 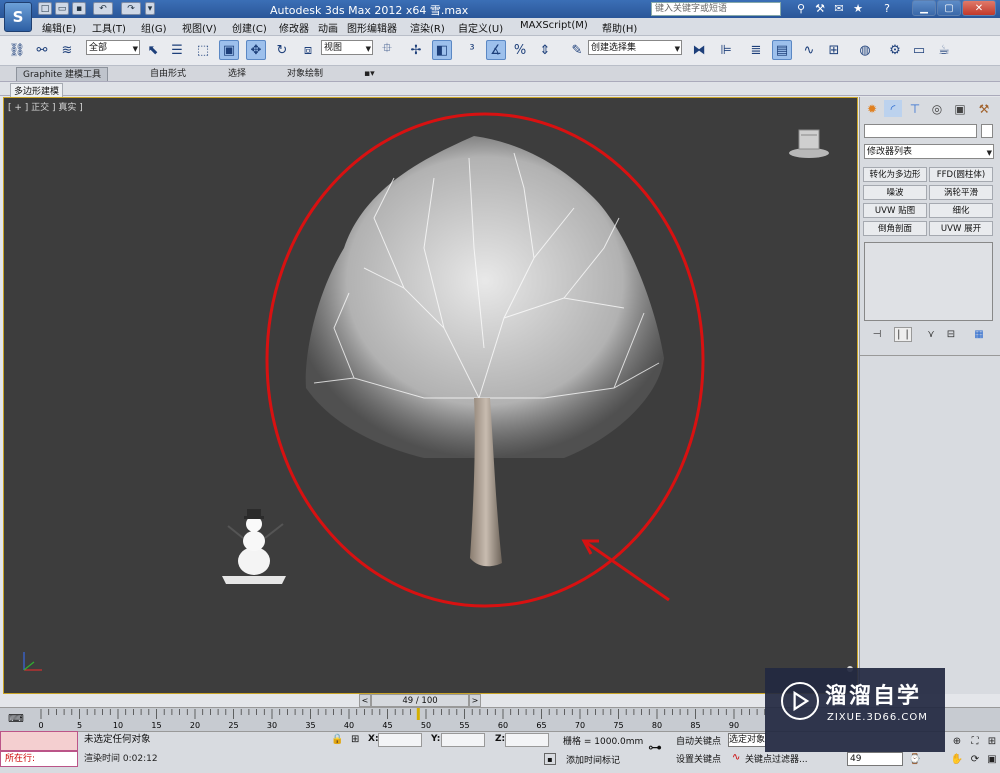 What do you see at coordinates (550, 759) in the screenshot?
I see `time-tag-icon: ▪` at bounding box center [550, 759].